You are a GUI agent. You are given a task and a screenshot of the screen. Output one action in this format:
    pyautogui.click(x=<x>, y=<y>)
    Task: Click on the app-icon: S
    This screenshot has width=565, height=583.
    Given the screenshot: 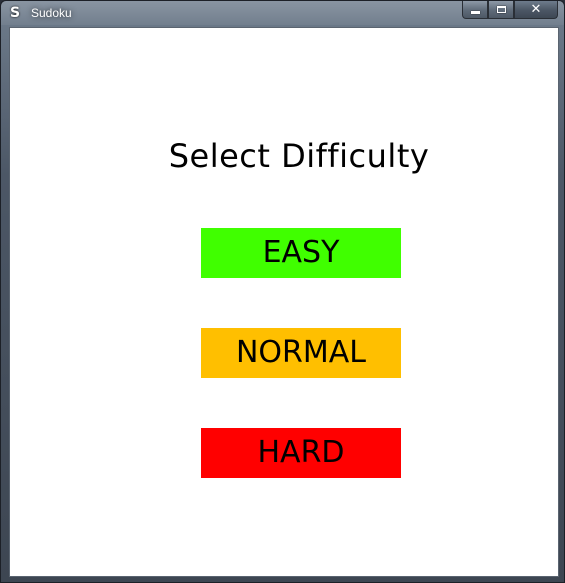 What is the action you would take?
    pyautogui.click(x=17, y=13)
    